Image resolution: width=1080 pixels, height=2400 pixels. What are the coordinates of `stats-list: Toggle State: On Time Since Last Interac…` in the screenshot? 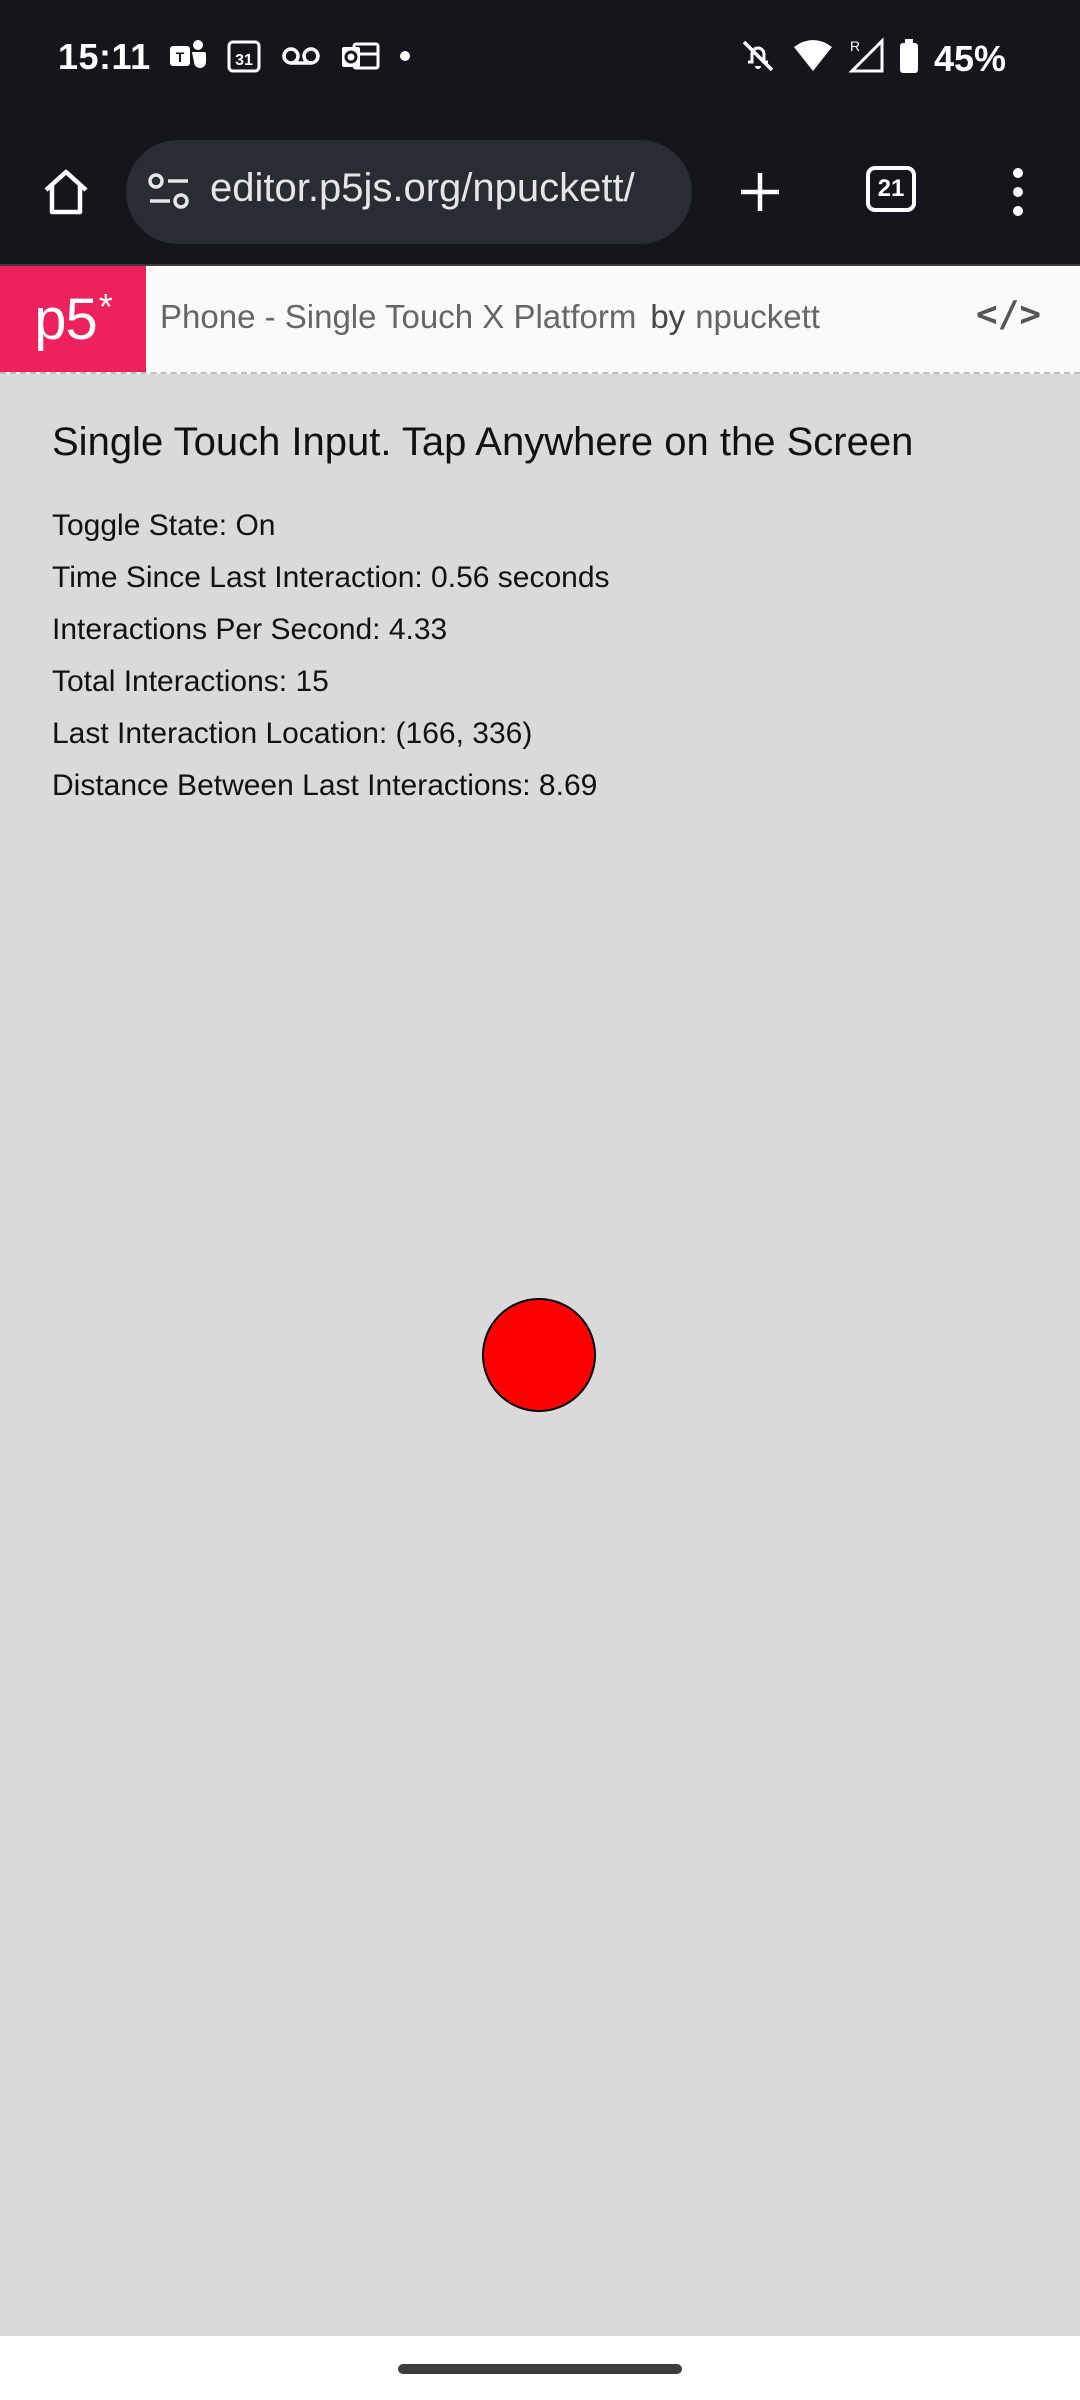 It's located at (331, 656).